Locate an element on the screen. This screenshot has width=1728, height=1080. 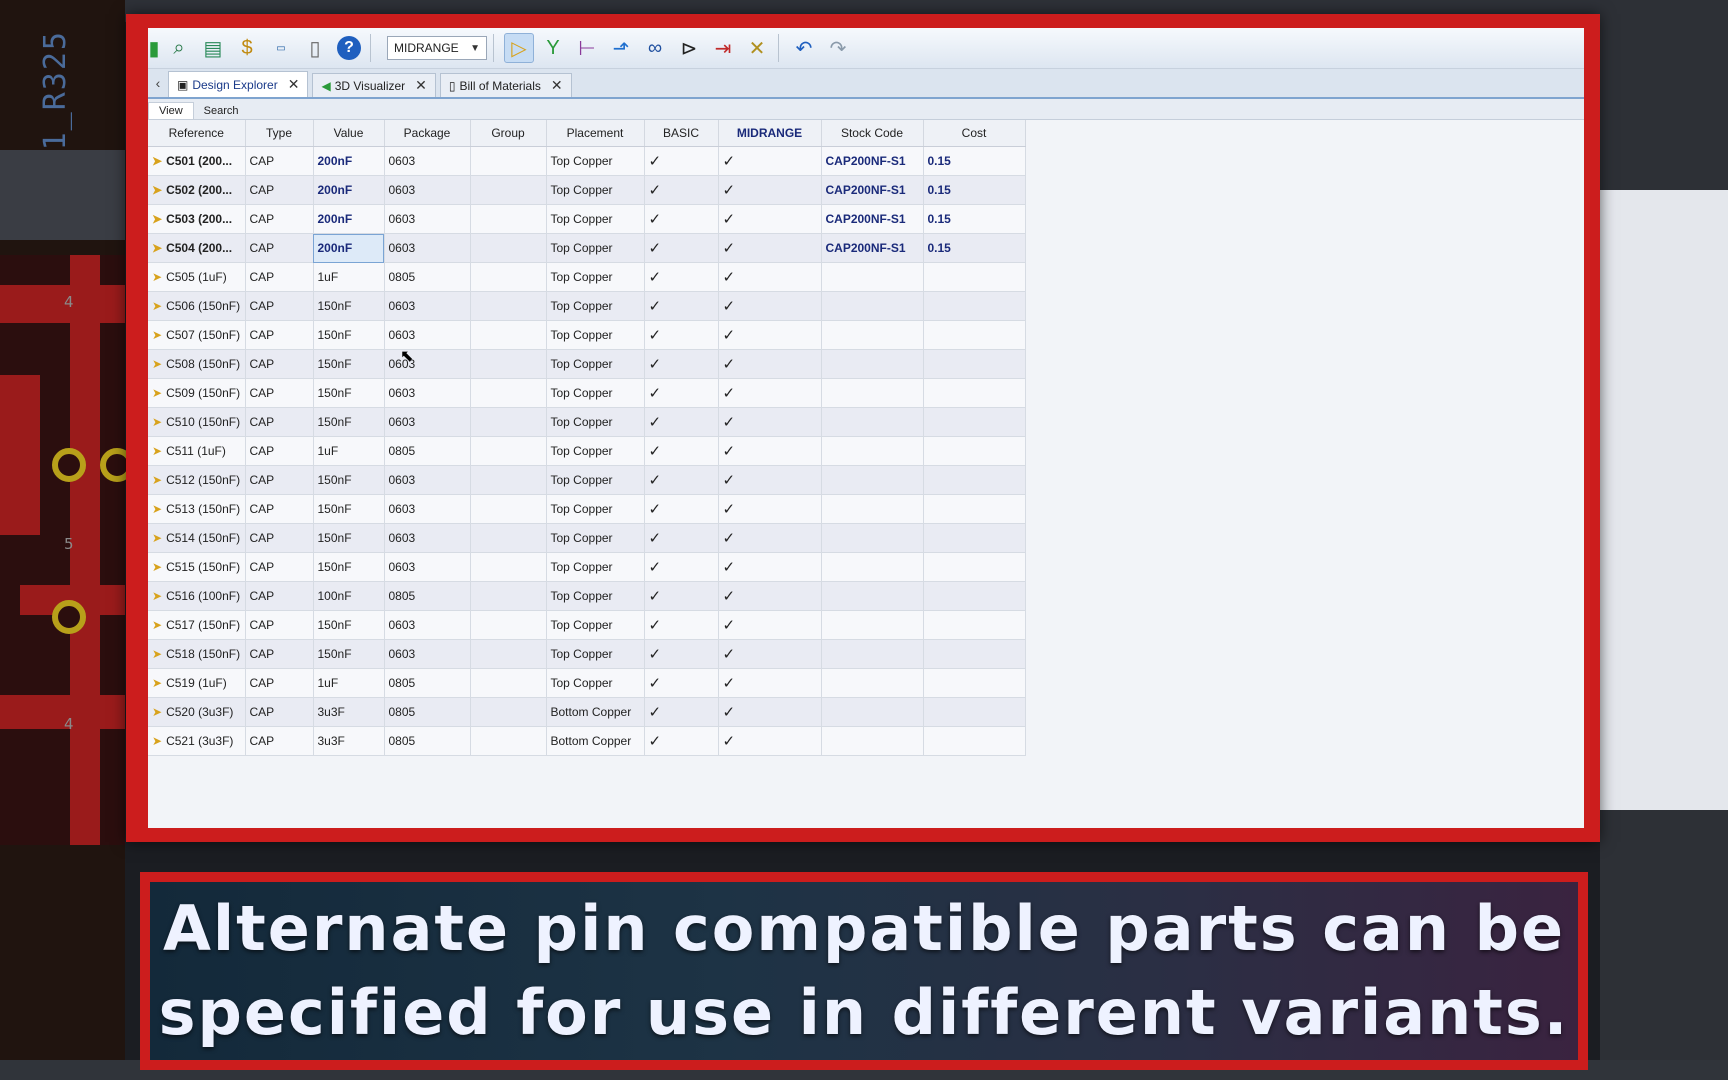
table-row: ➤ C513 (150nF) CAP 150nF 0603 Top Copper ✓ ✓ is located at coordinates (587, 509).